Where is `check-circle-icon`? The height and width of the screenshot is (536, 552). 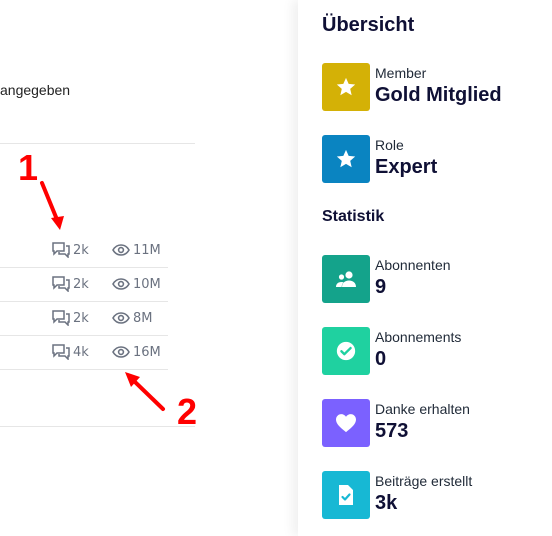 check-circle-icon is located at coordinates (346, 351).